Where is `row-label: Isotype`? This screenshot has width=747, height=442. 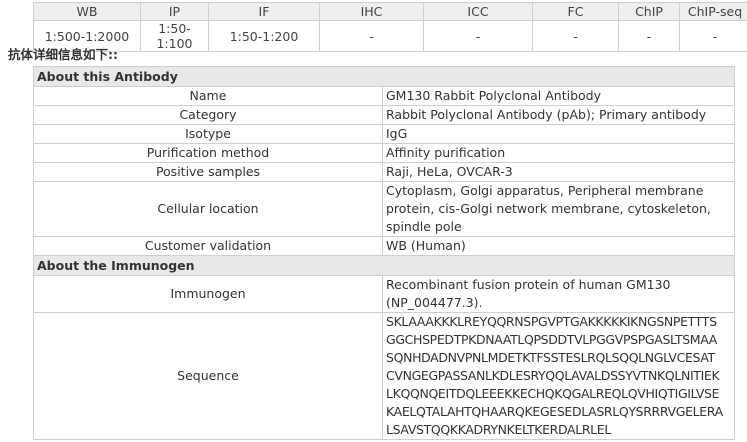 row-label: Isotype is located at coordinates (208, 134).